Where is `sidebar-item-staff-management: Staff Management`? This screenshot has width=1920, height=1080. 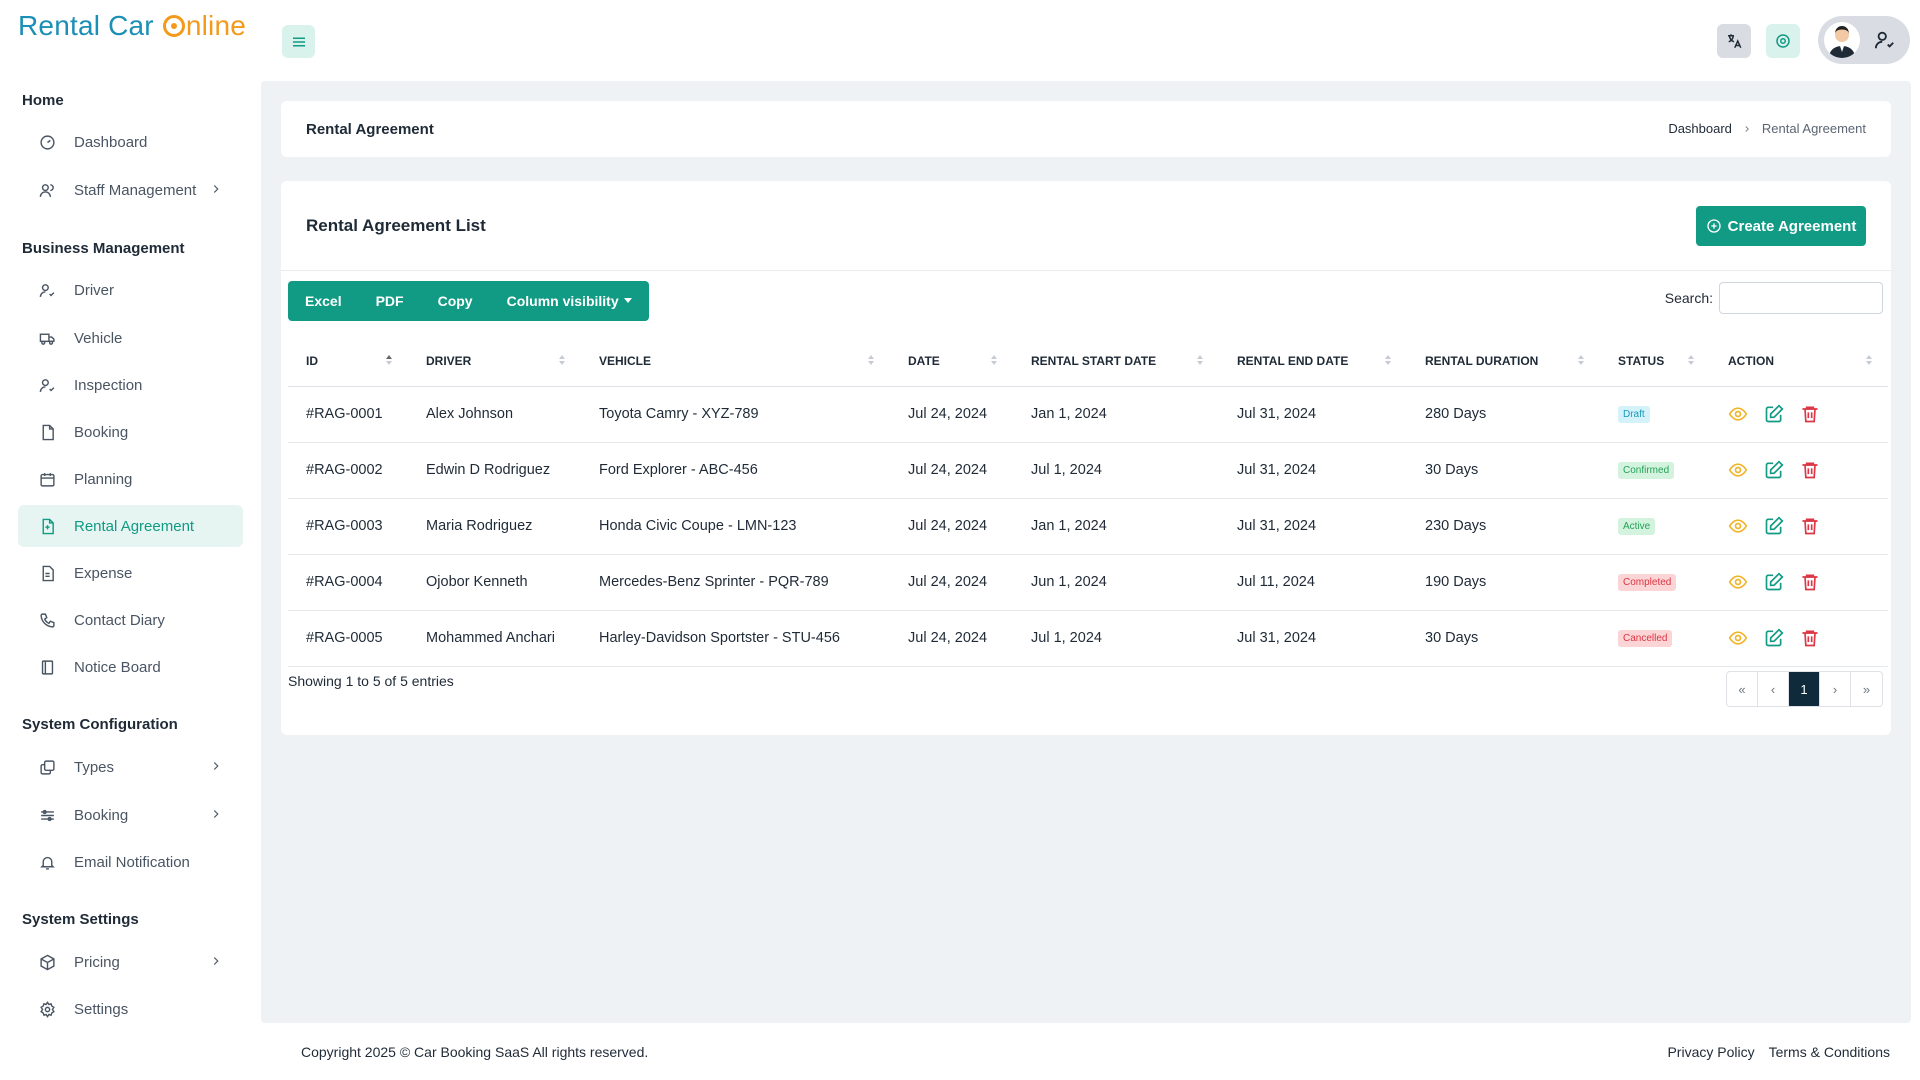 sidebar-item-staff-management: Staff Management is located at coordinates (130, 190).